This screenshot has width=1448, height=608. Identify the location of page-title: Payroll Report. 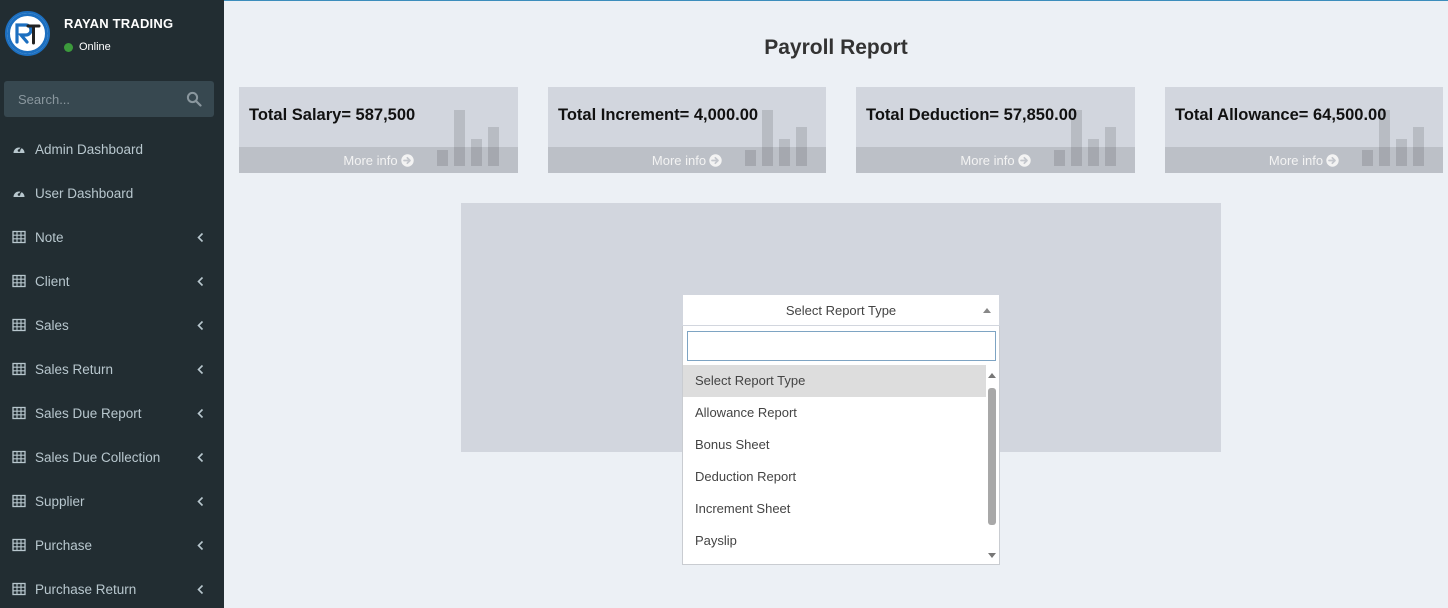
(836, 47).